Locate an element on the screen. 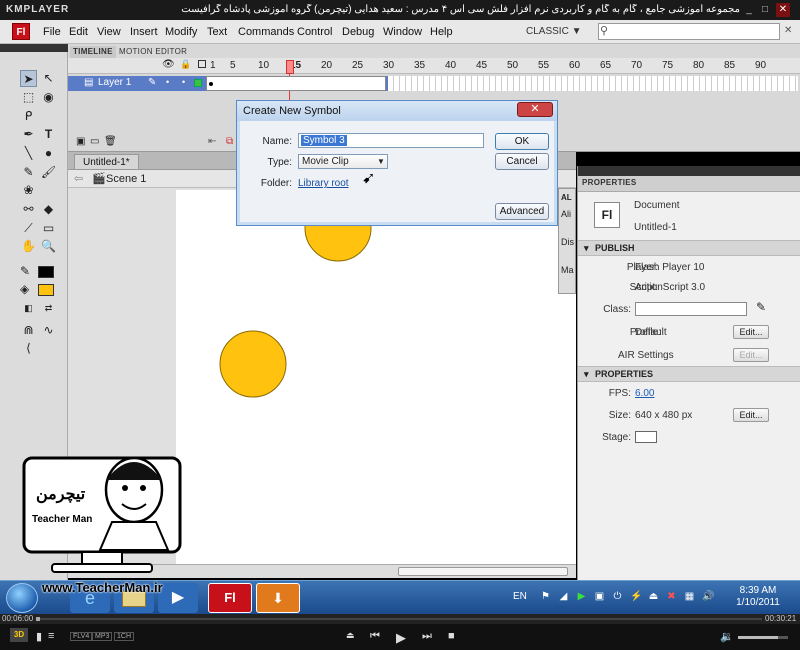 Image resolution: width=800 pixels, height=650 pixels. workspace-switcher: CLASSIC ▼ is located at coordinates (554, 32).